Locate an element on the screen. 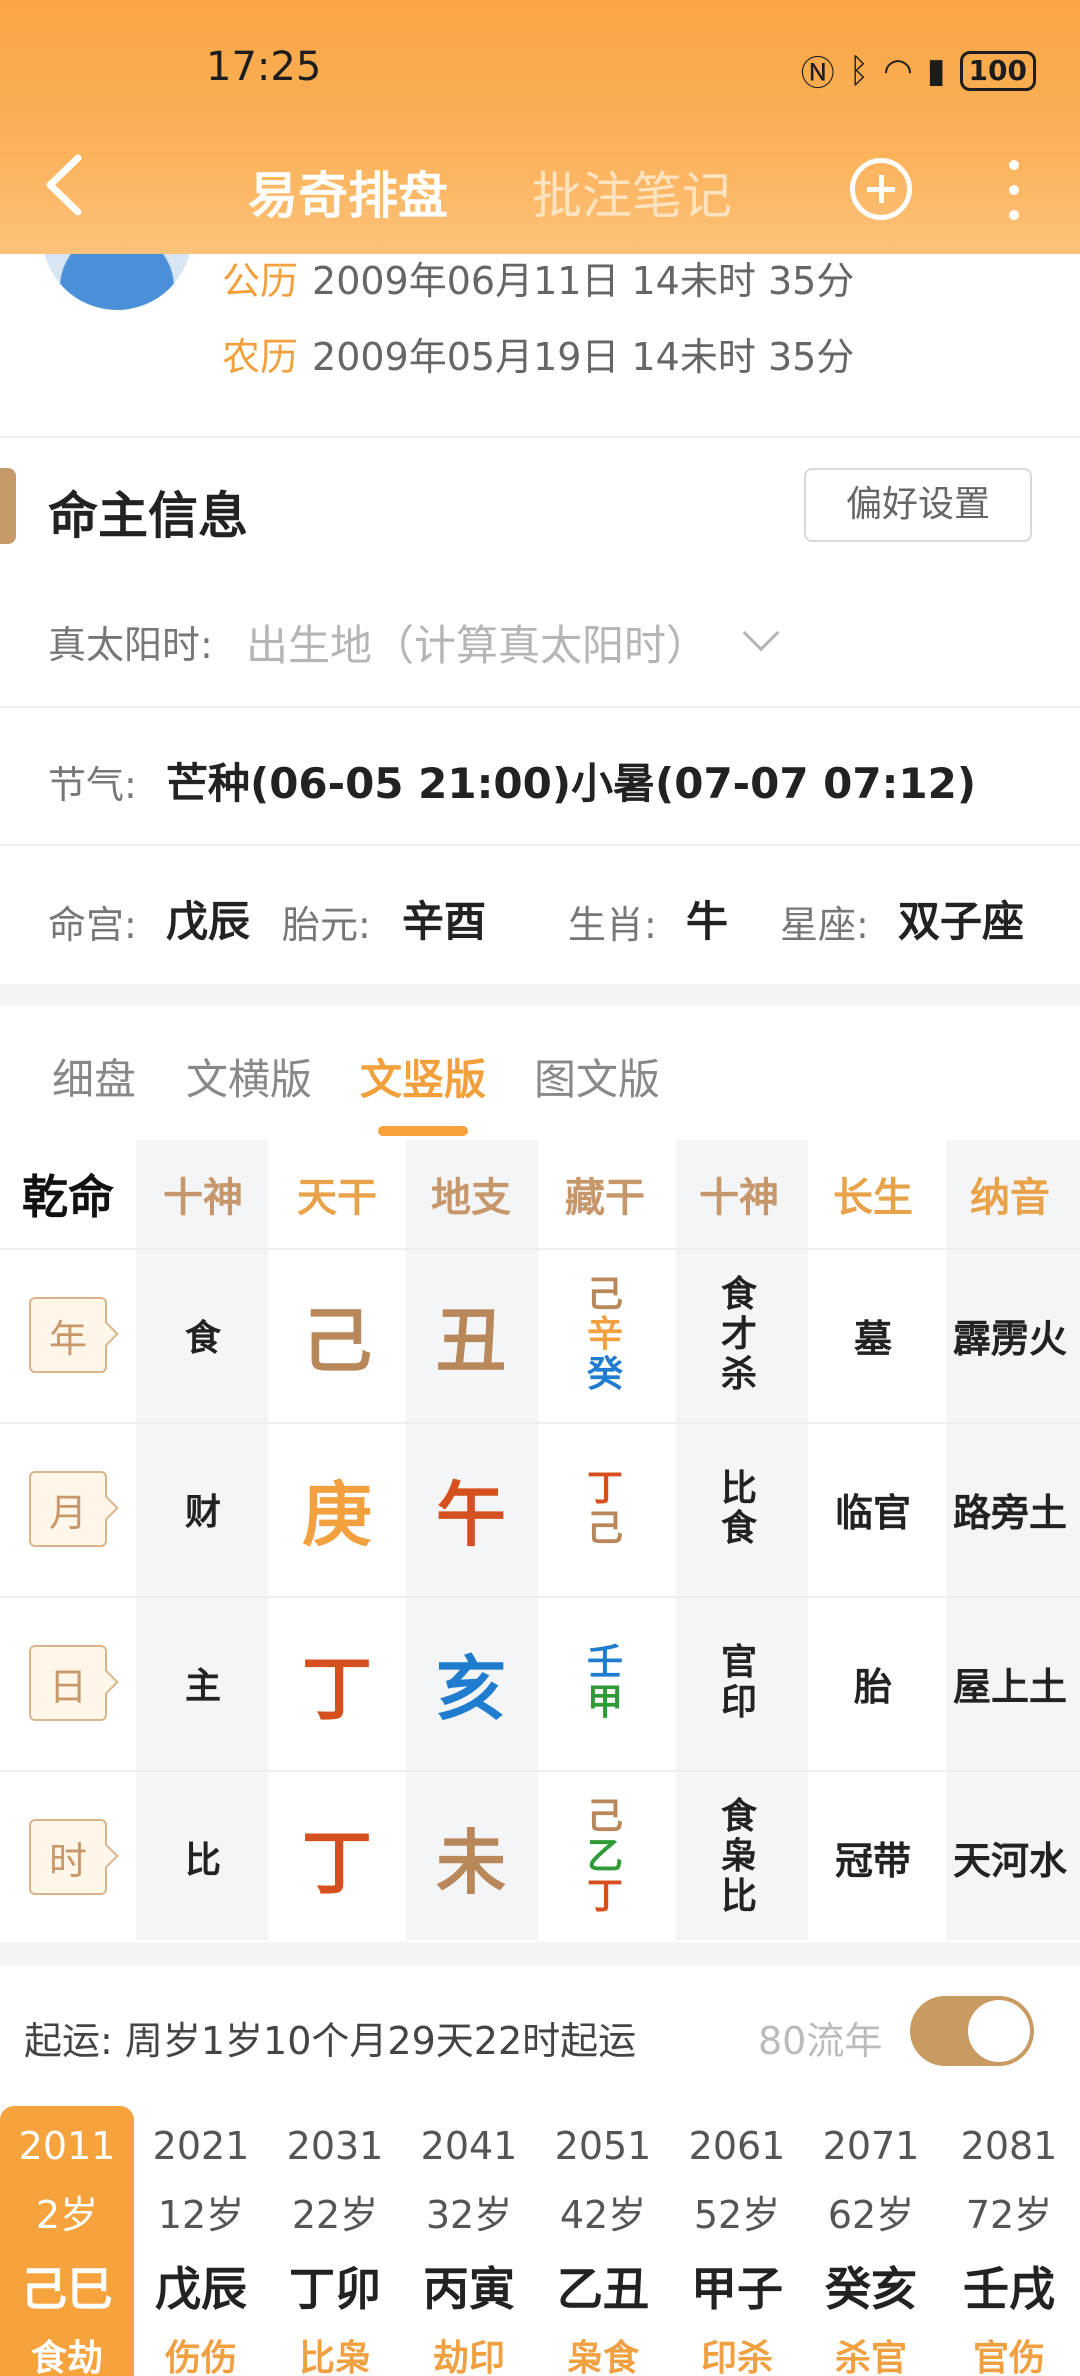 This screenshot has height=2376, width=1080. cell-nayin: 路旁土 is located at coordinates (1009, 1512).